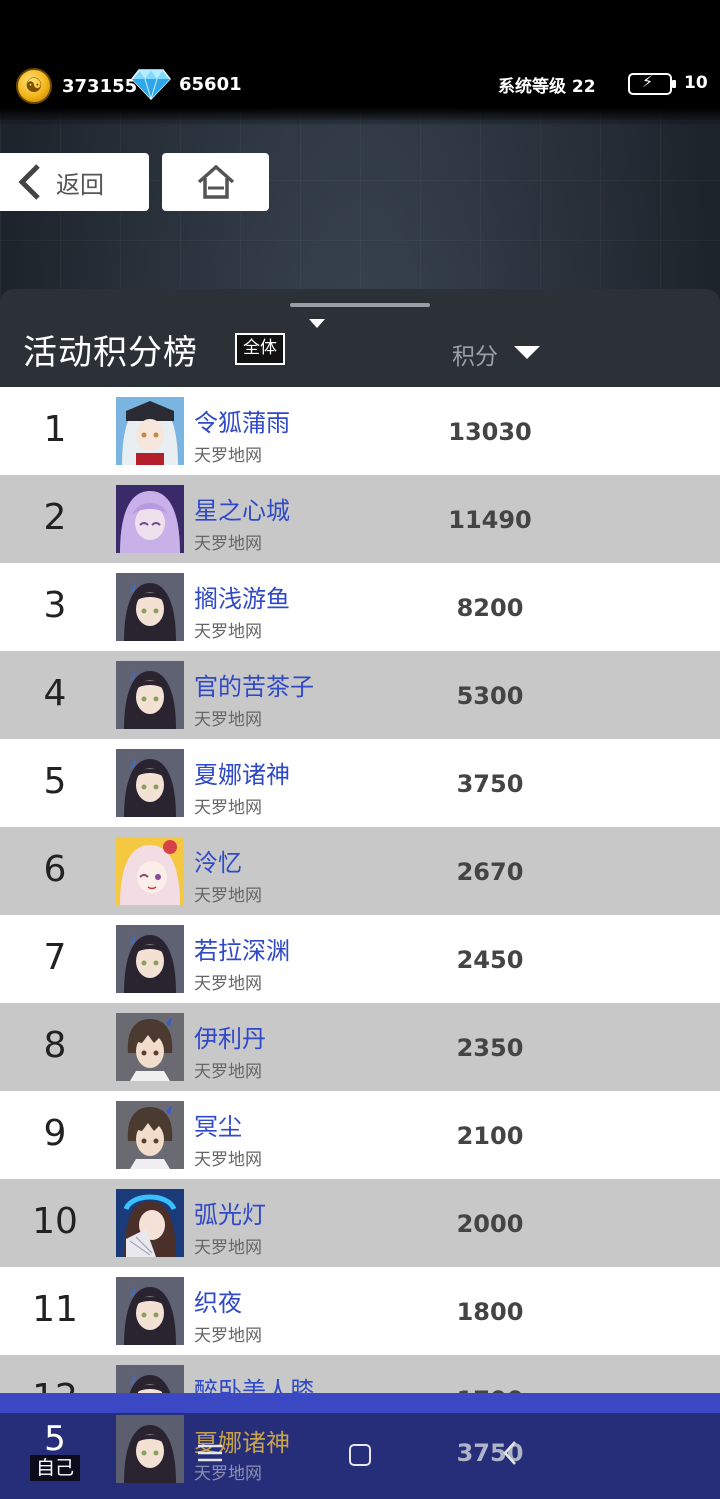 Image resolution: width=720 pixels, height=1499 pixels. Describe the element at coordinates (696, 83) in the screenshot. I see `energy-value: 10` at that location.